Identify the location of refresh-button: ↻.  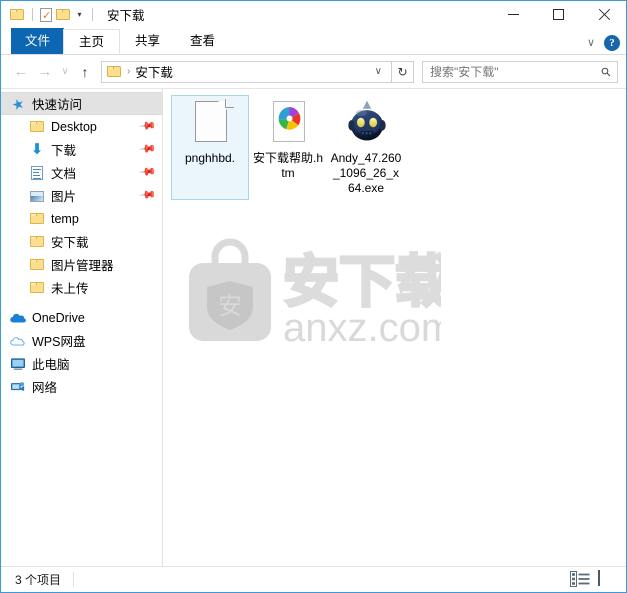
(403, 71).